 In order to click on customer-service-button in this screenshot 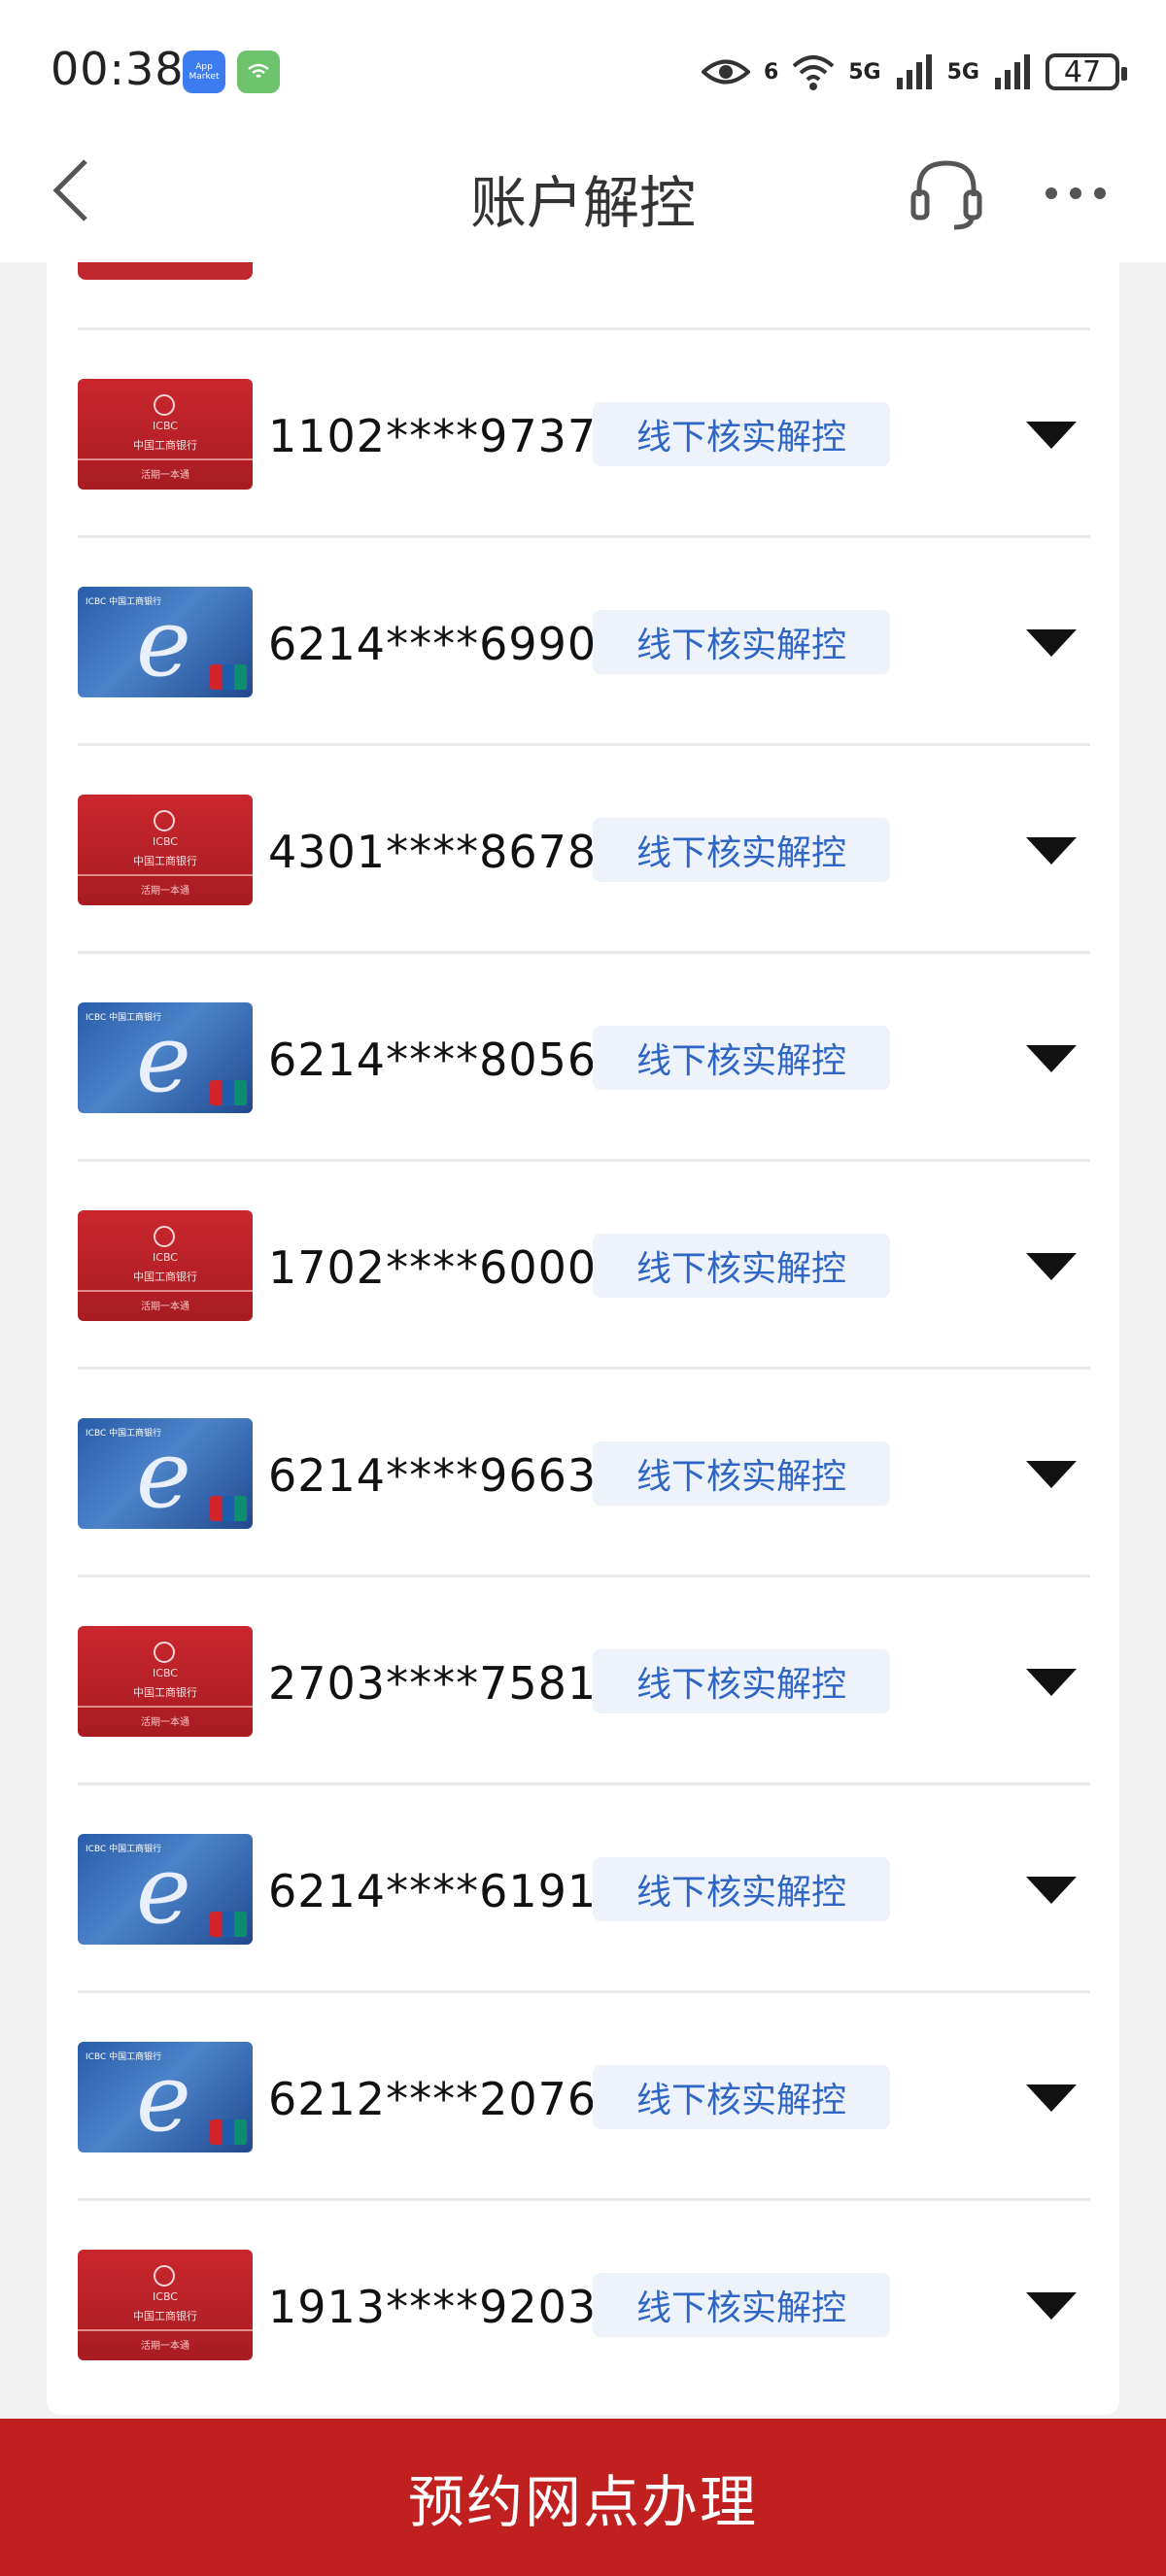, I will do `click(946, 196)`.